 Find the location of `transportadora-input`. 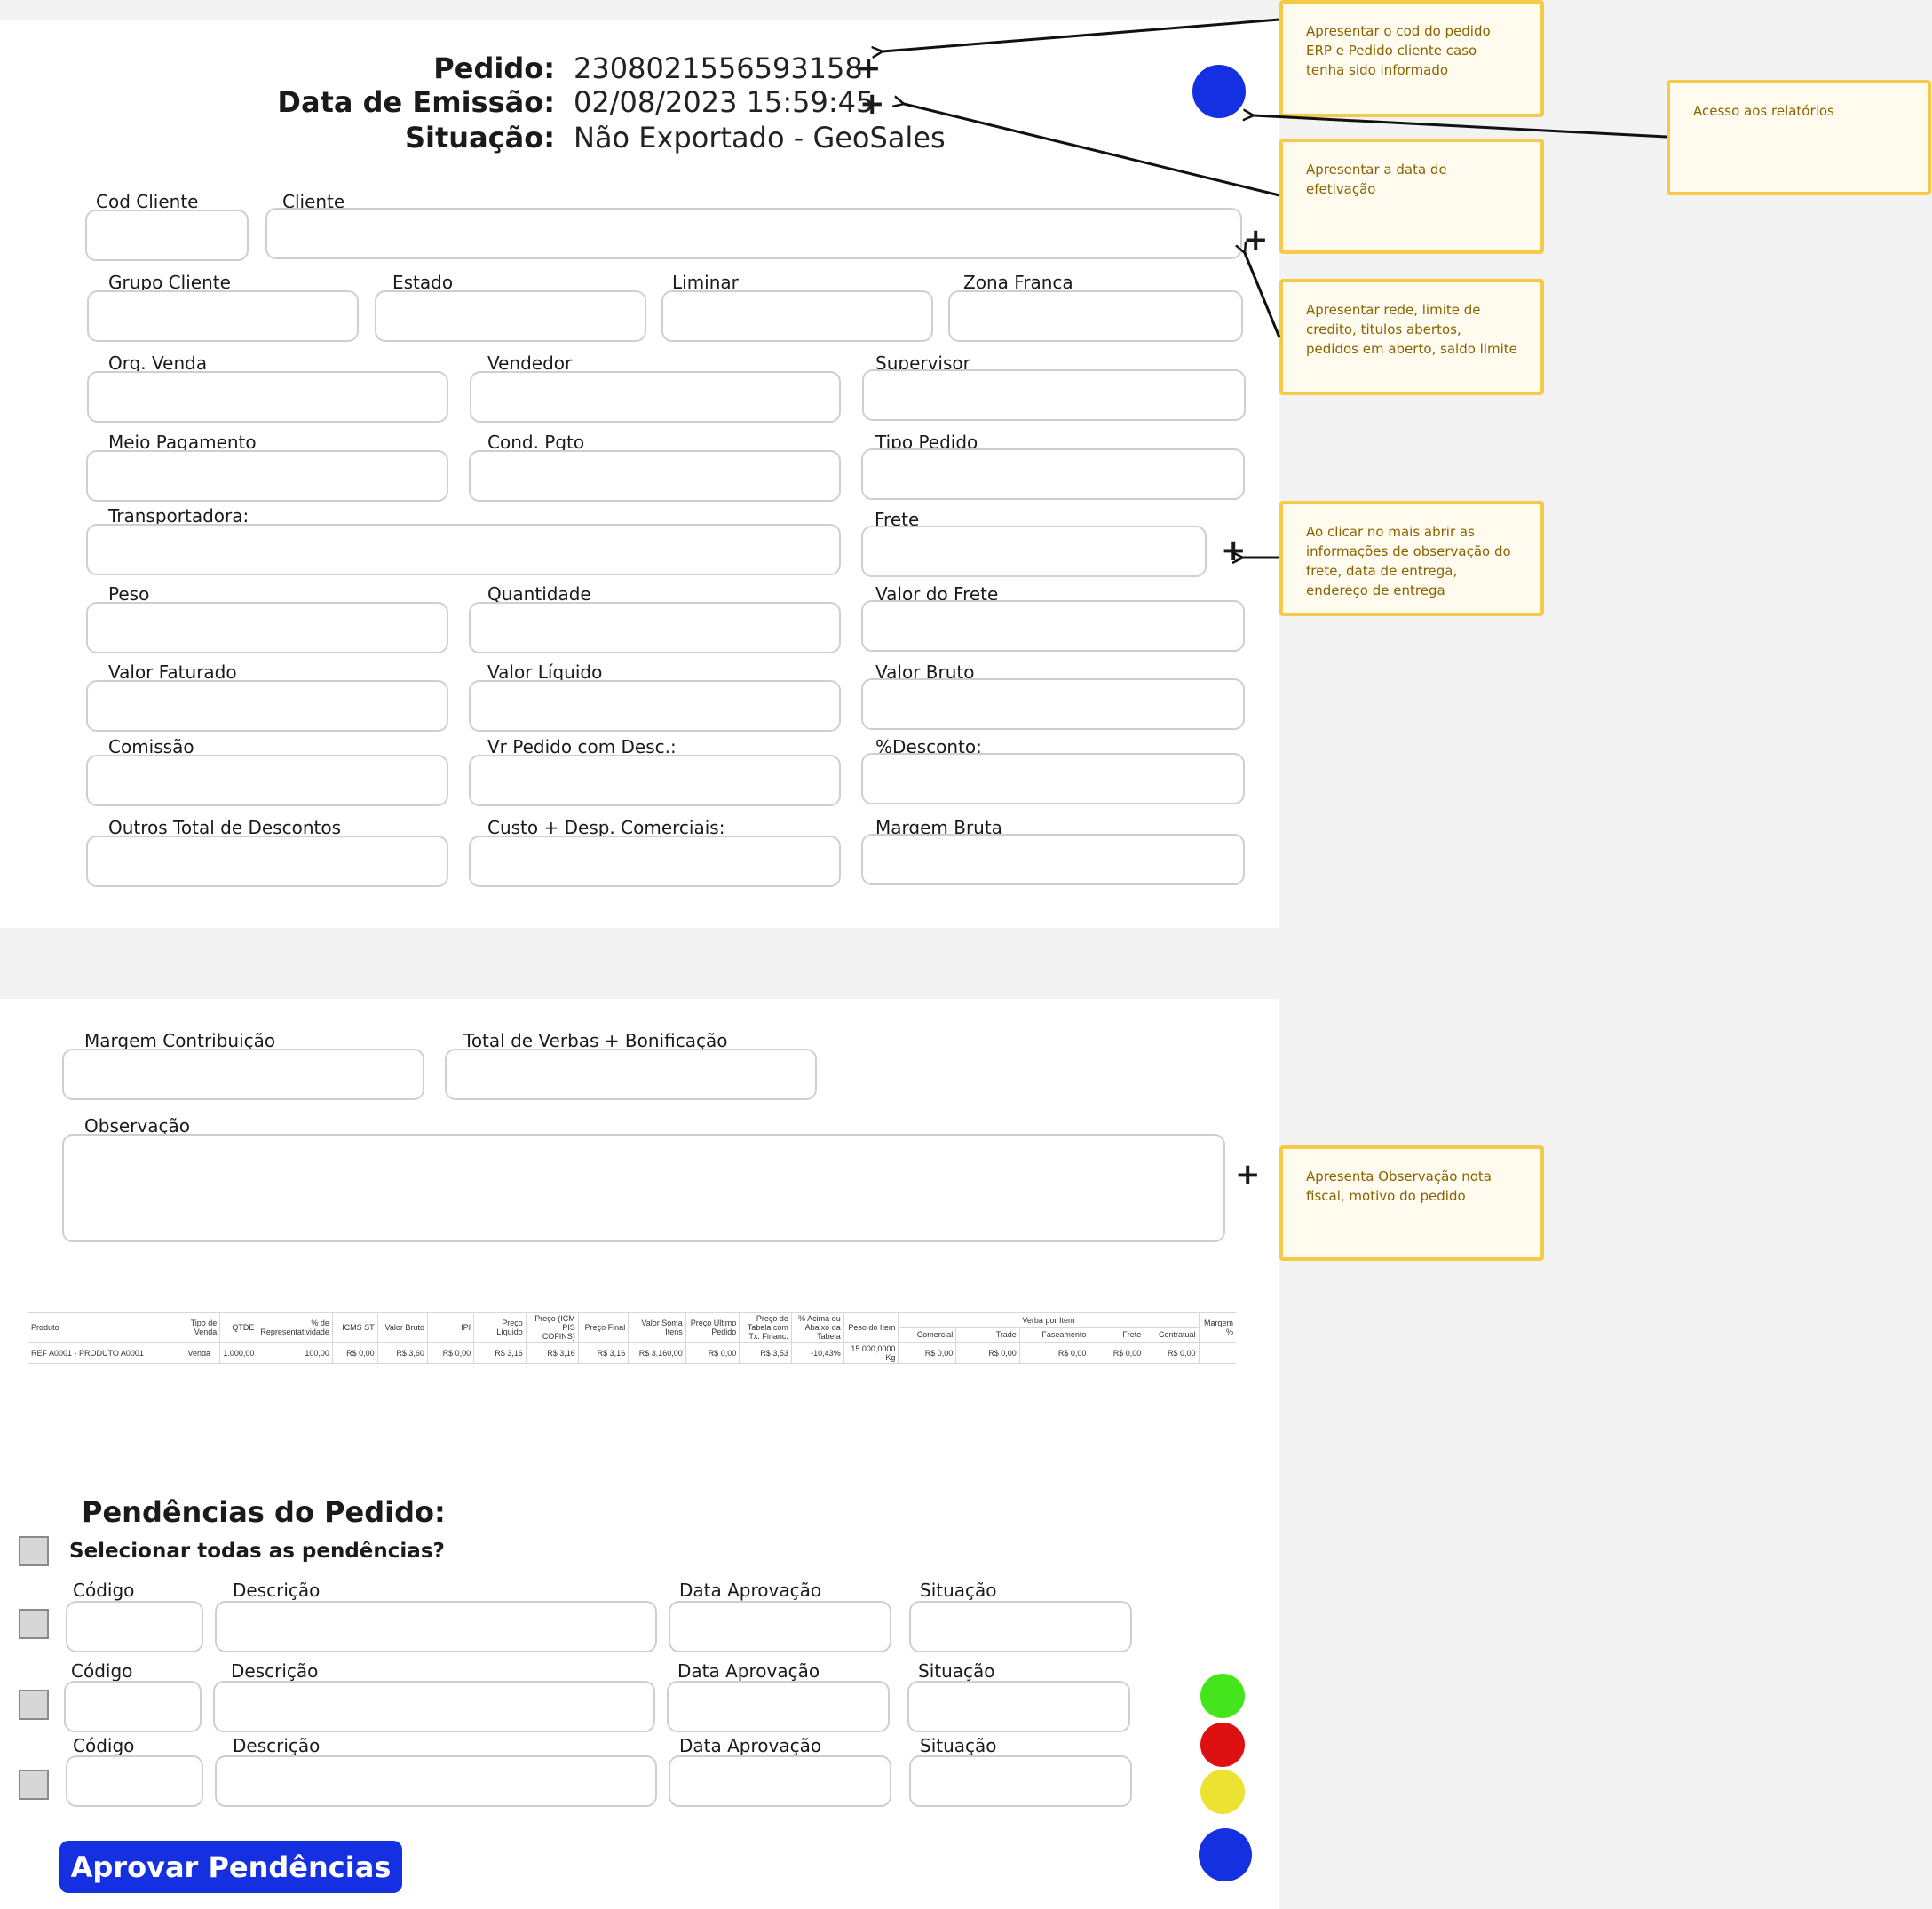

transportadora-input is located at coordinates (463, 549).